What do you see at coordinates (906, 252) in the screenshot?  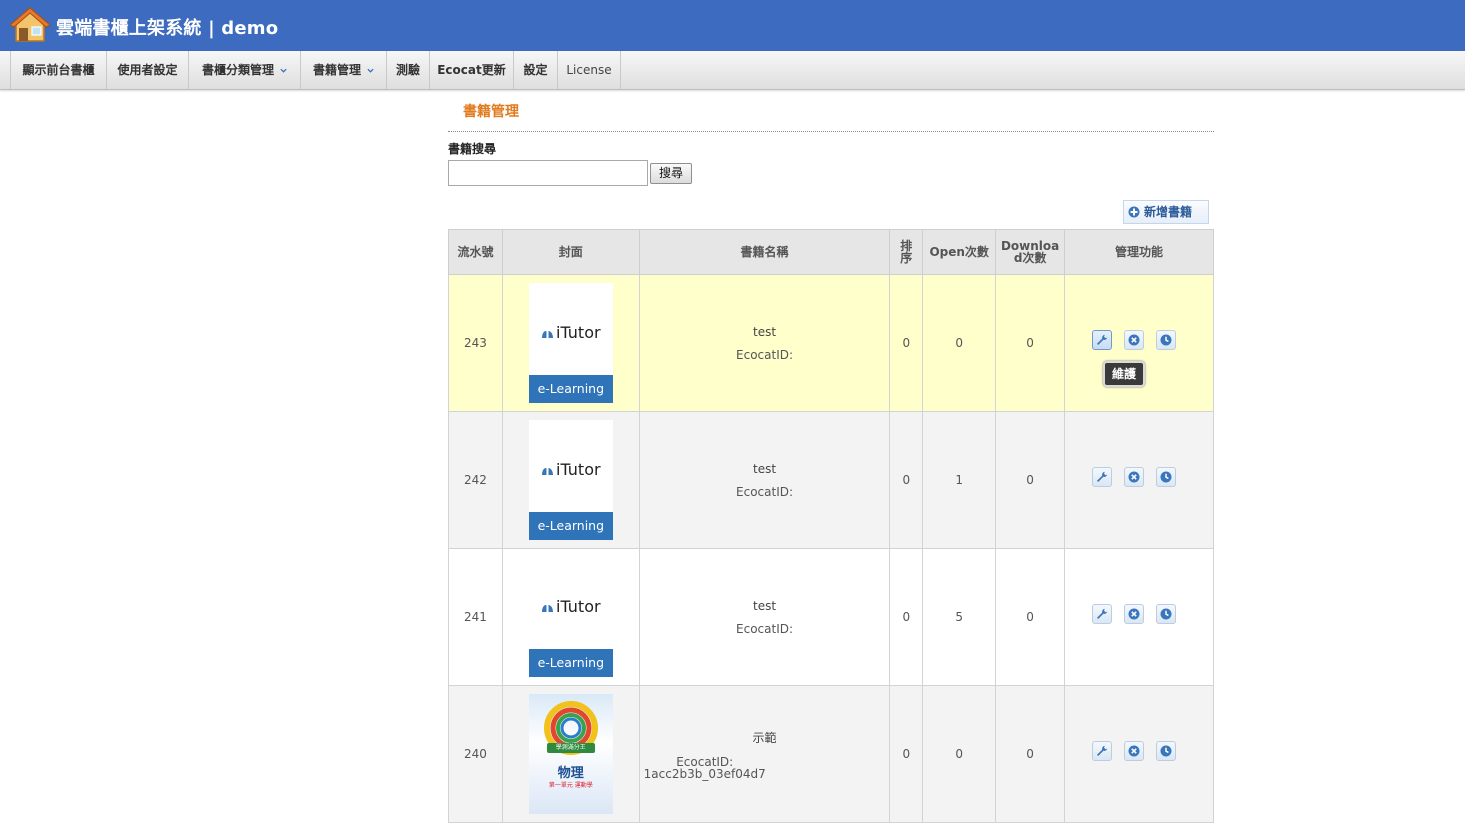 I see `col-header-order: 排序` at bounding box center [906, 252].